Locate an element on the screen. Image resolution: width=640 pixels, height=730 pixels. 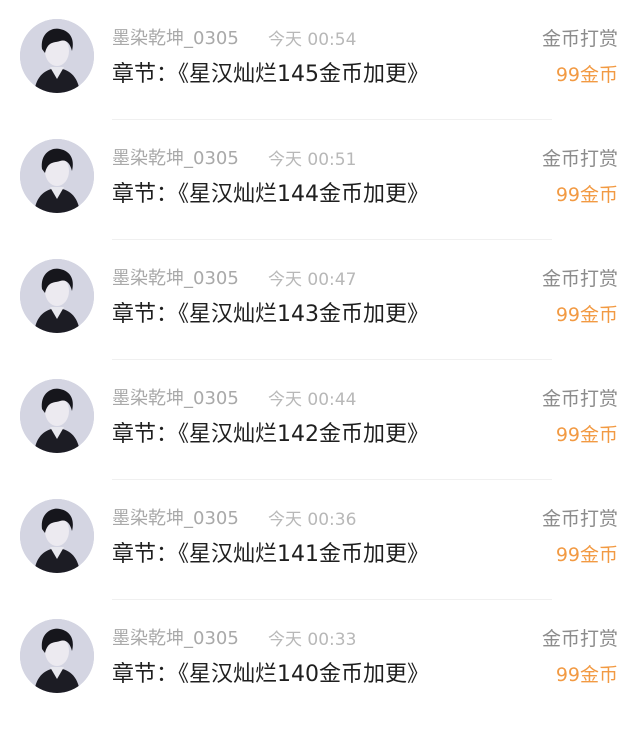
chapter-title: 章节：《星汉灿烂144金币加更》 is located at coordinates (270, 194).